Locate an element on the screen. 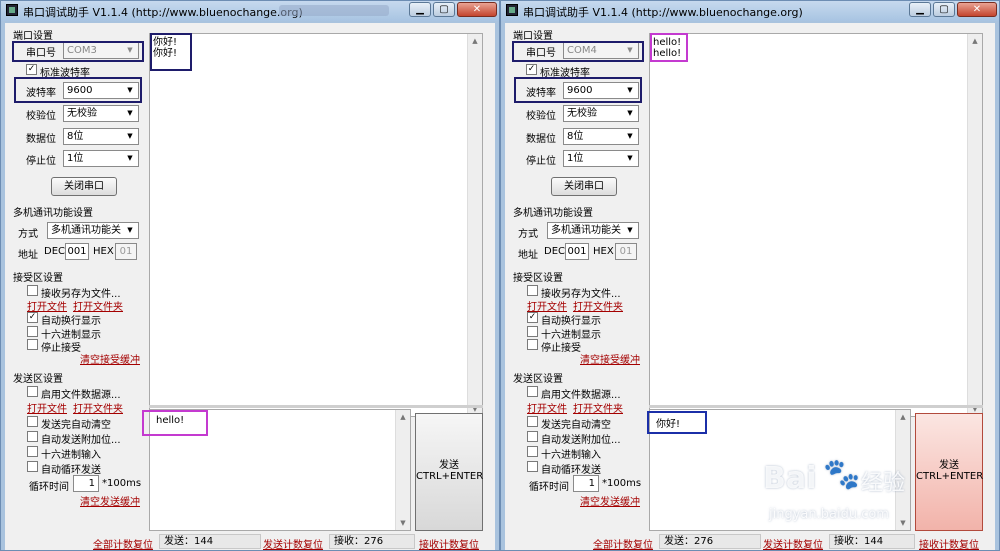 Image resolution: width=1000 pixels, height=551 pixels. send-button-label: 发送 is located at coordinates (449, 465).